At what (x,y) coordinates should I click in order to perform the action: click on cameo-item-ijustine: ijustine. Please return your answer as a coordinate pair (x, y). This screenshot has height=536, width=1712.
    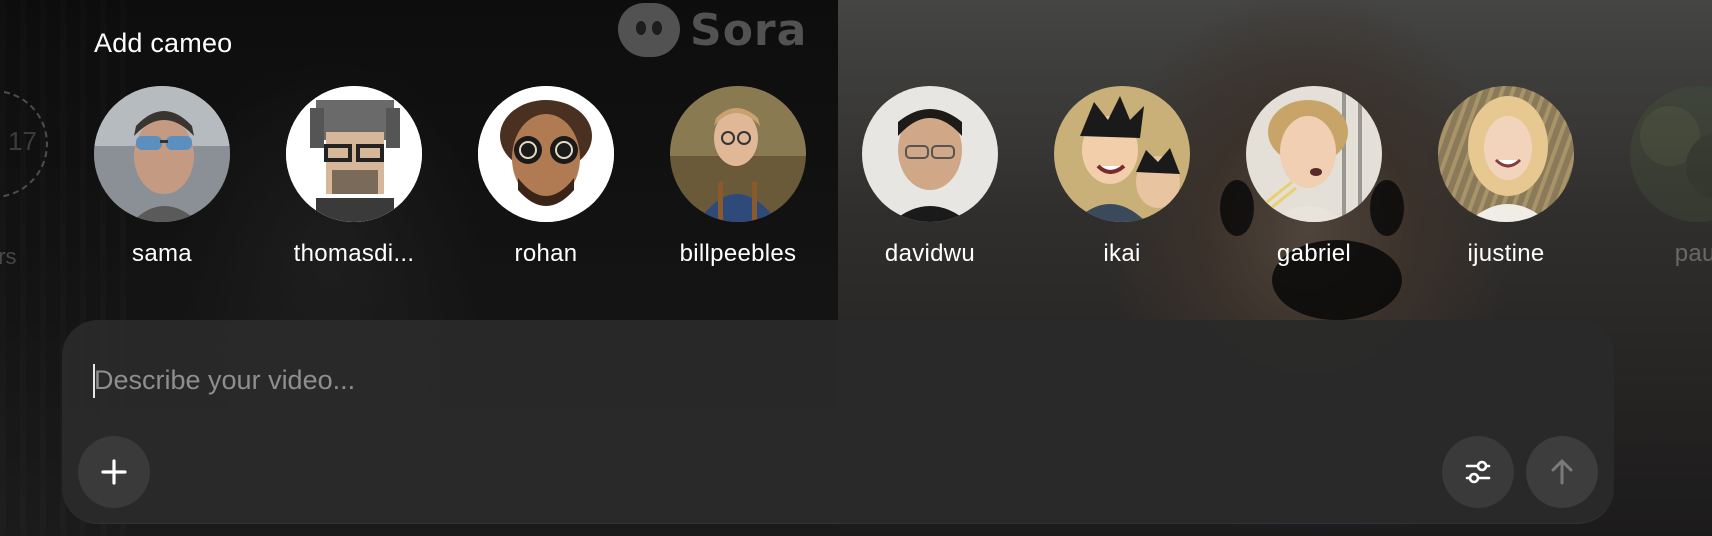
    Looking at the image, I should click on (1506, 177).